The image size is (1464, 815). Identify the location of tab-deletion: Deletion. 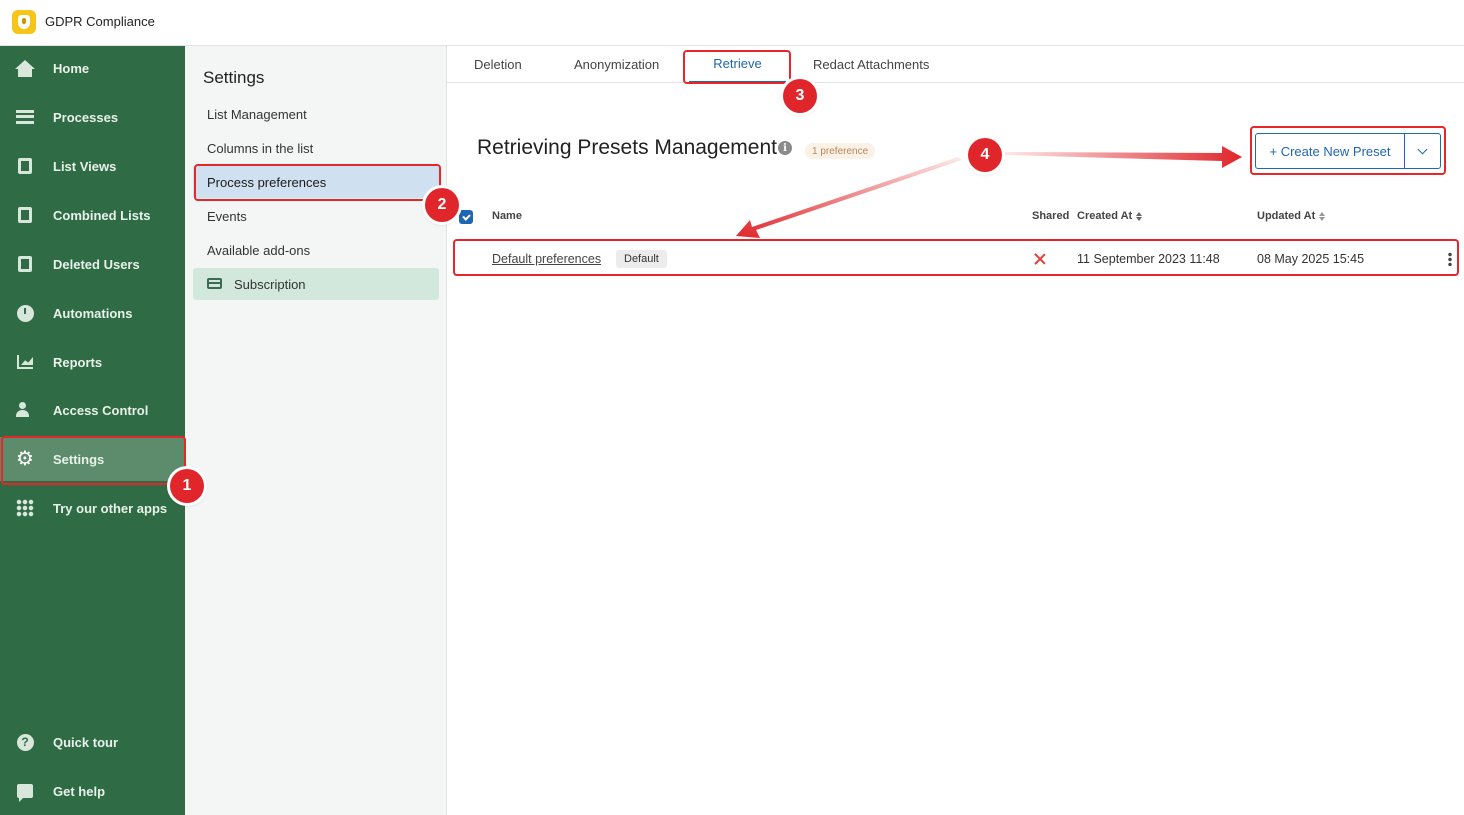
(498, 64).